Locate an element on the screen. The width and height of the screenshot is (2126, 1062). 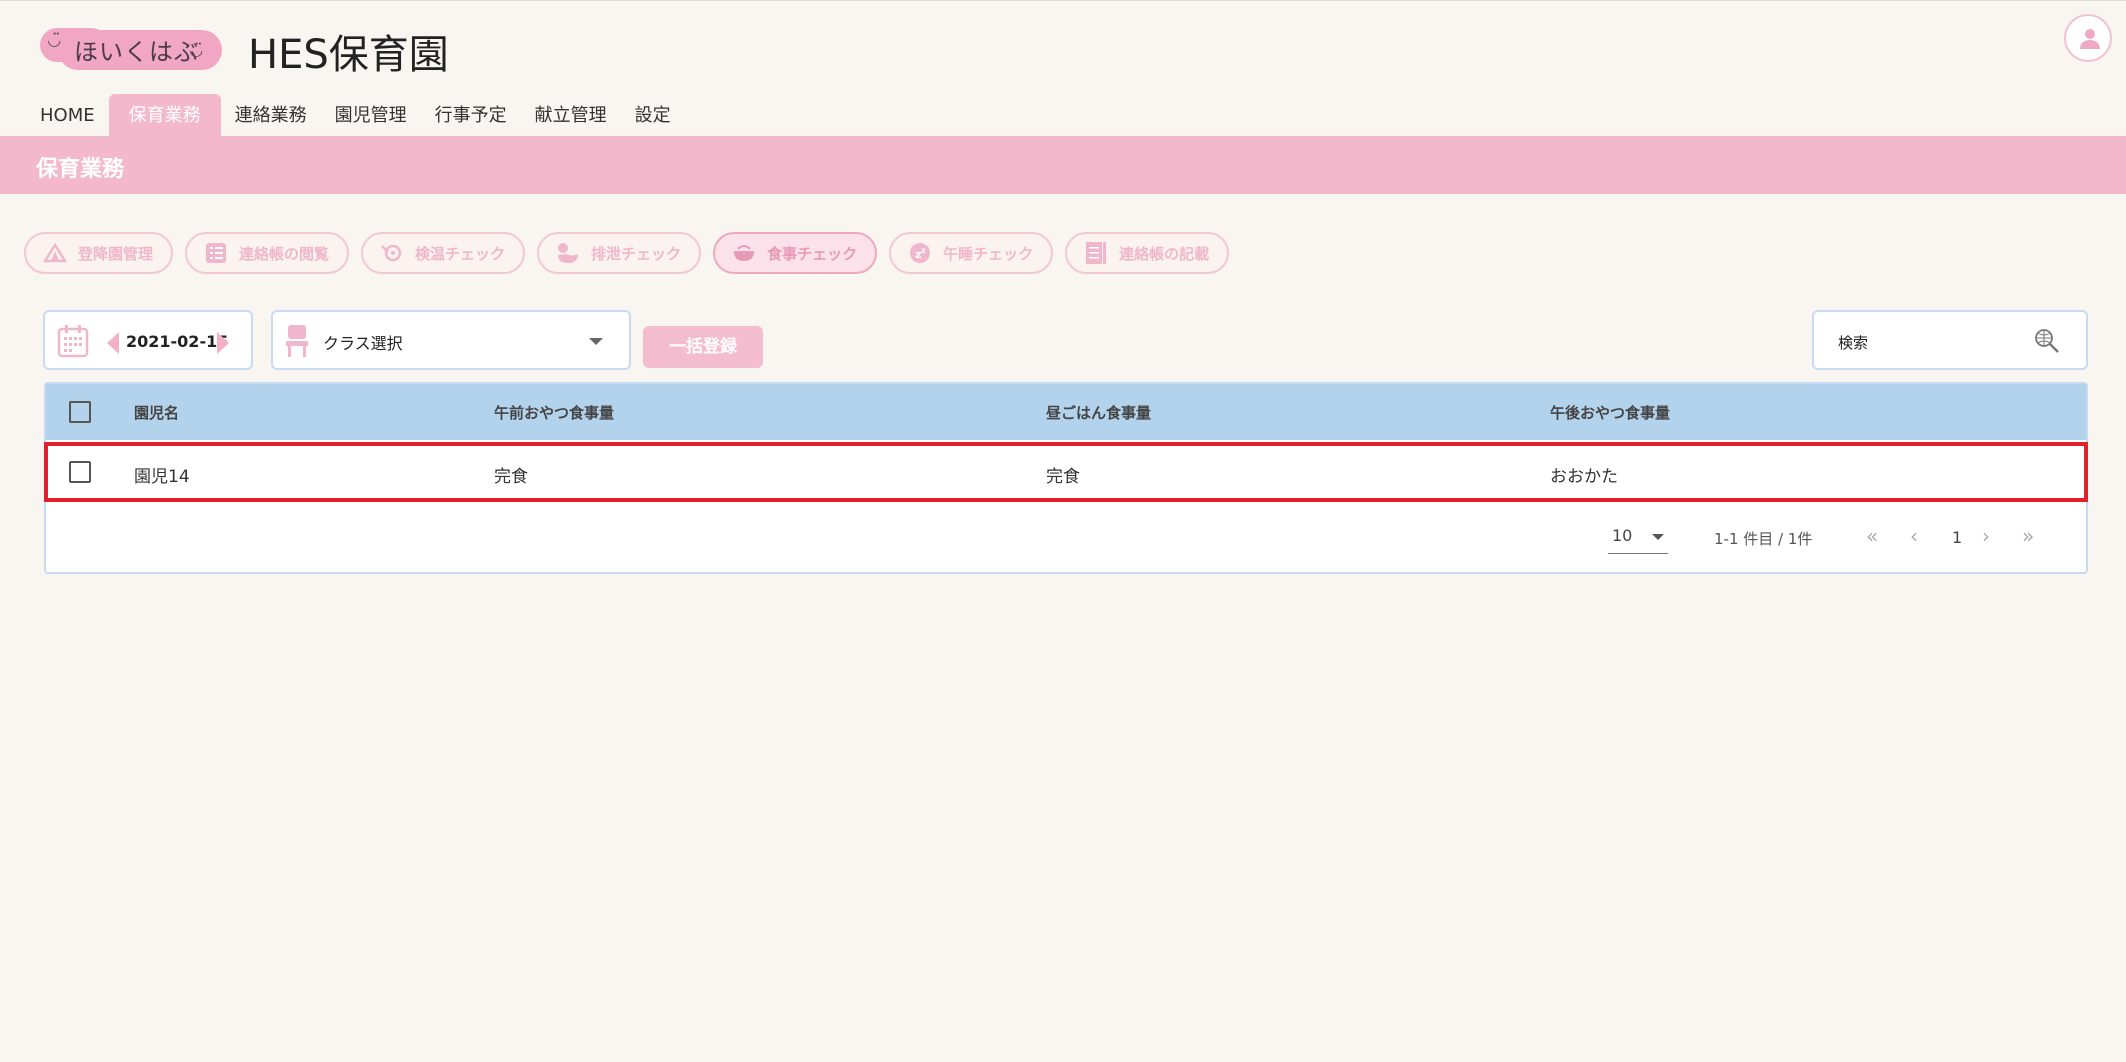
toilet-check-label: 排泄チェック is located at coordinates (636, 253).